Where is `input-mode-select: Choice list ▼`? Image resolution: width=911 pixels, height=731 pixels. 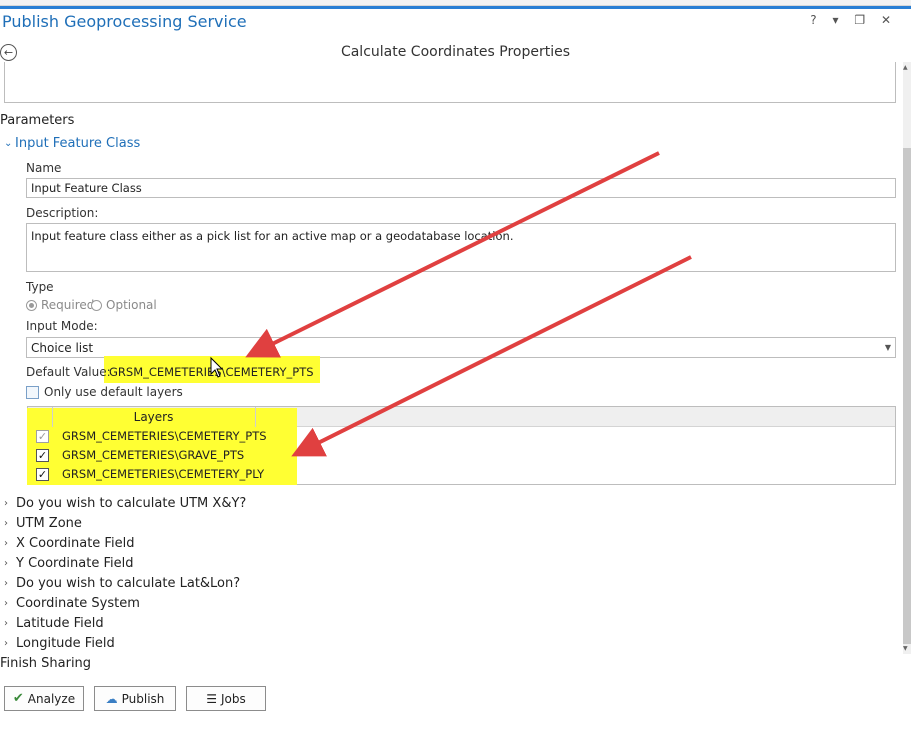 input-mode-select: Choice list ▼ is located at coordinates (461, 347).